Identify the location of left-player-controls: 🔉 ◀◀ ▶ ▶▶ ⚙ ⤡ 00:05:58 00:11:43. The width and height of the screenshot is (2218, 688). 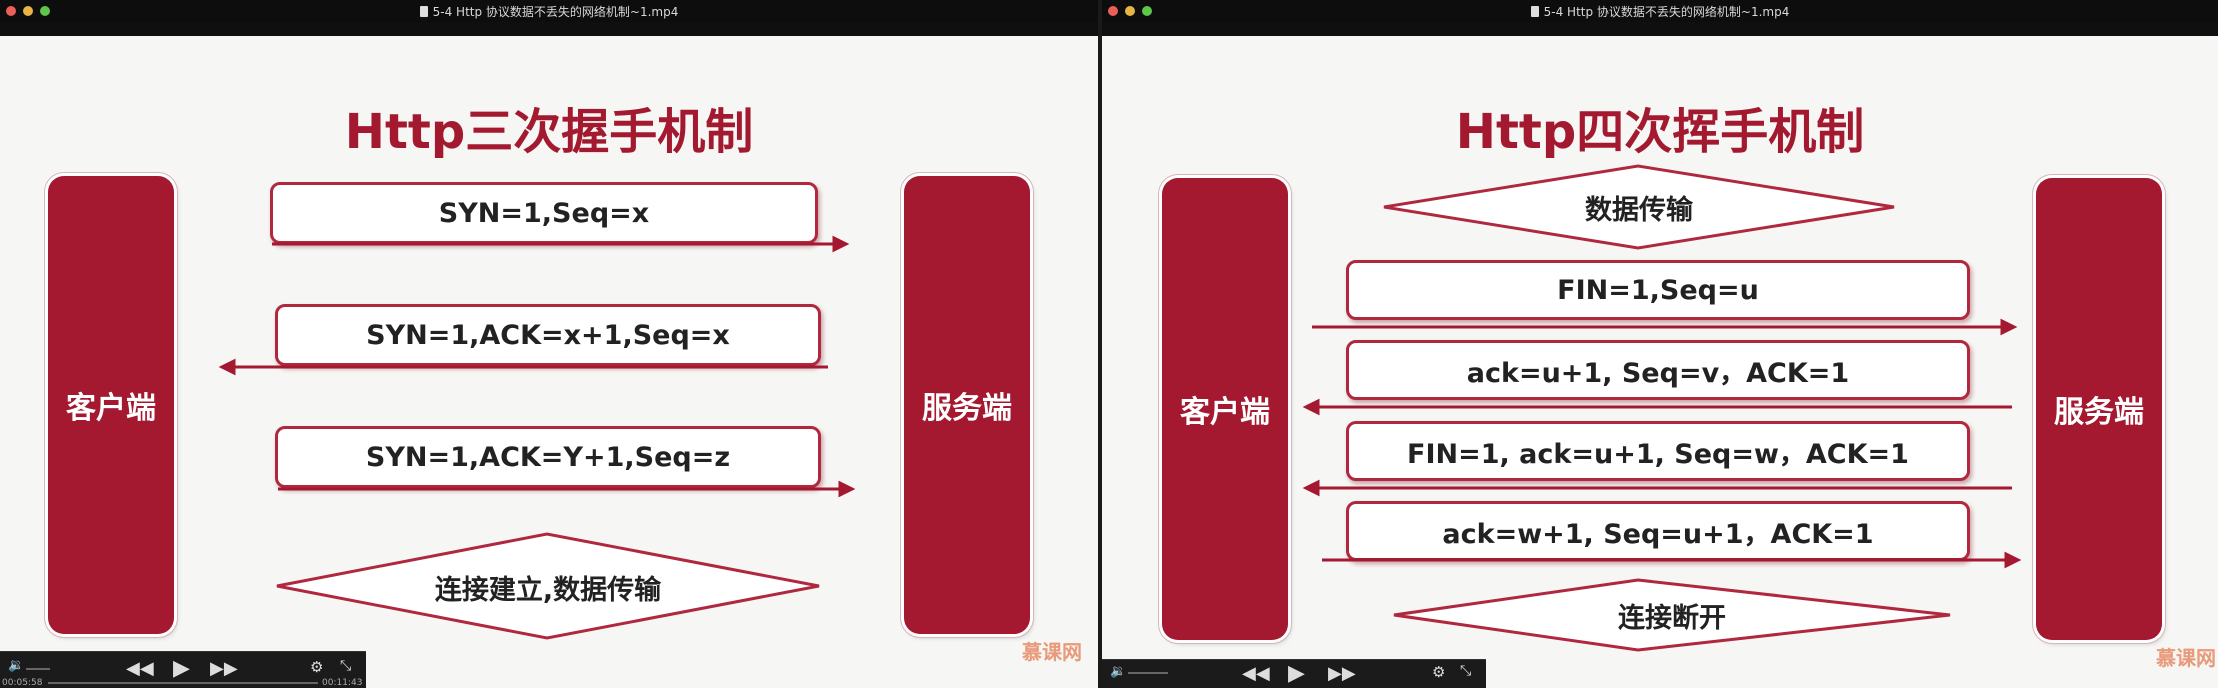
(183, 669).